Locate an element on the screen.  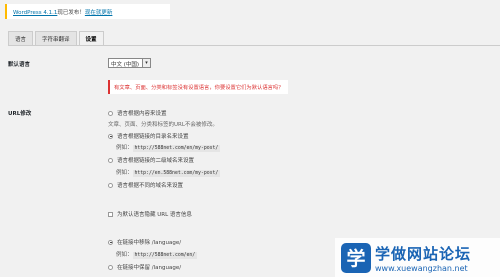
slug-option-keep: 在链接中保留 /language/ is located at coordinates (144, 267).